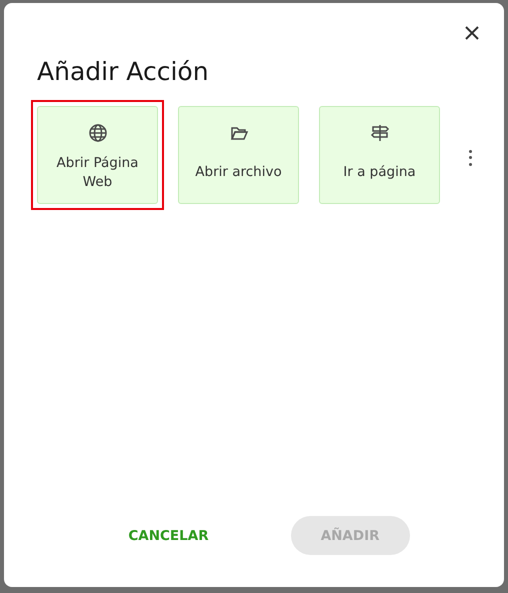 This screenshot has height=593, width=508. I want to click on cancel-button: CANCELAR, so click(168, 535).